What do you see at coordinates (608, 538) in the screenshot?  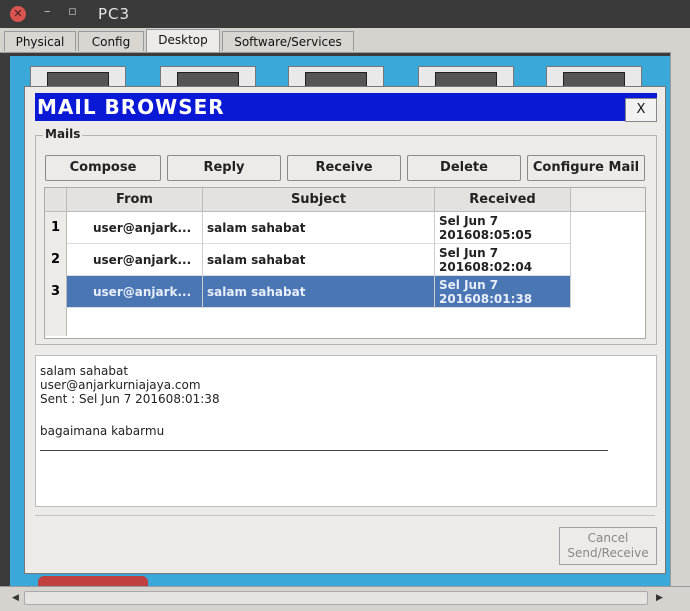 I see `cancel-label: Cancel` at bounding box center [608, 538].